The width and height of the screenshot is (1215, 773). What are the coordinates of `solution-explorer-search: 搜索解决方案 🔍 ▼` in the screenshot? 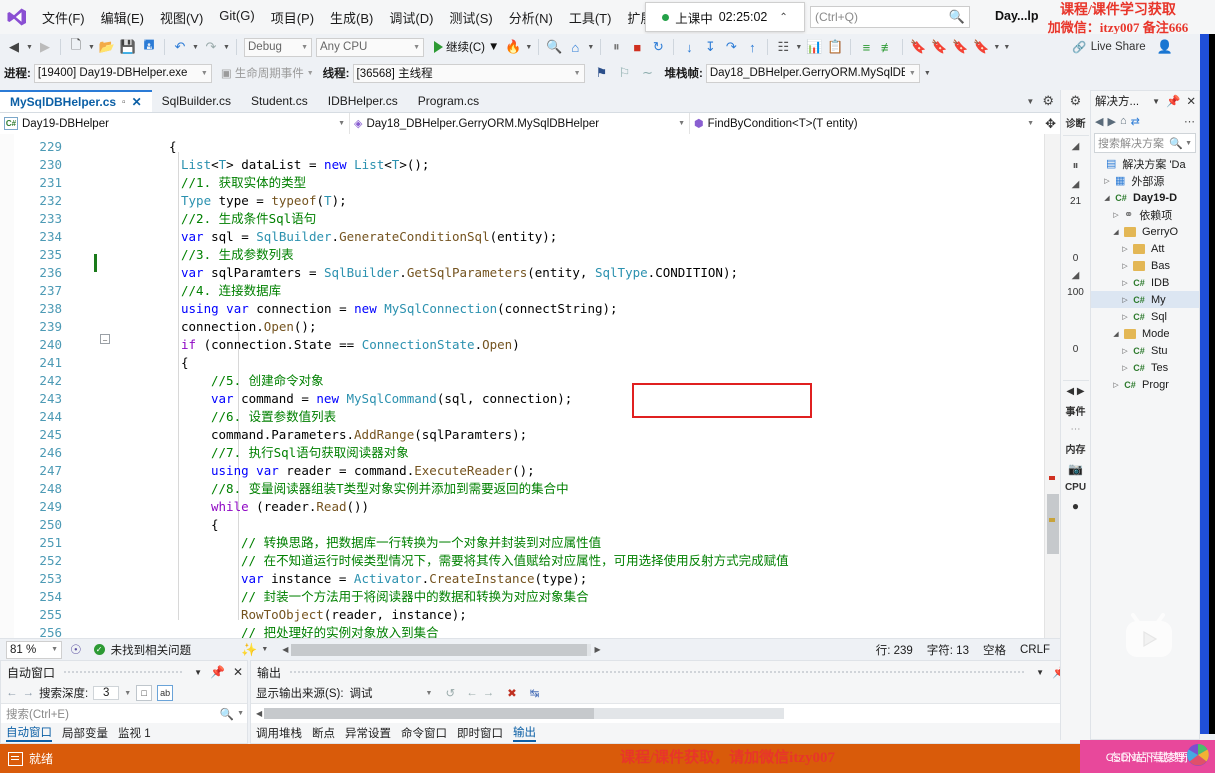 It's located at (1145, 143).